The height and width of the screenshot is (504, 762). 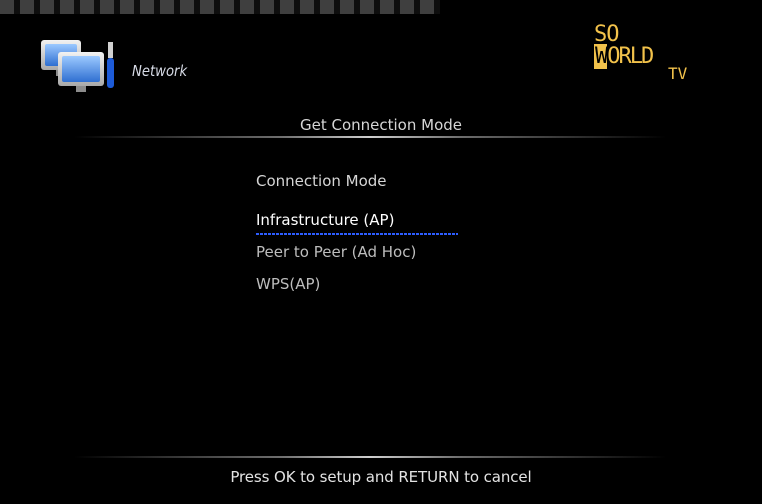 What do you see at coordinates (391, 226) in the screenshot?
I see `menu-item-infrastructure: Infrastructure (AP)` at bounding box center [391, 226].